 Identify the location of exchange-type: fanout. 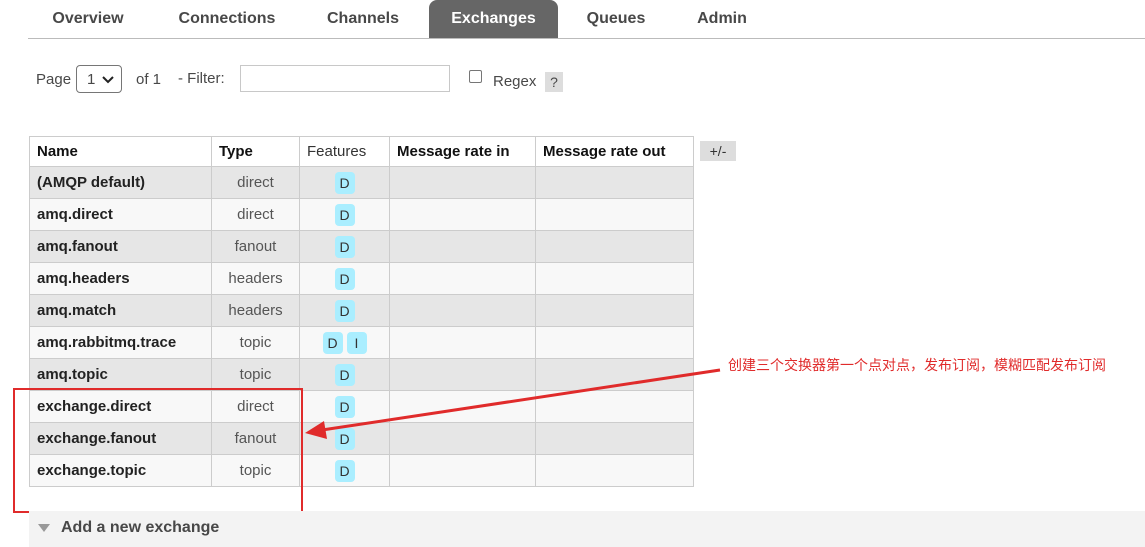
(255, 246).